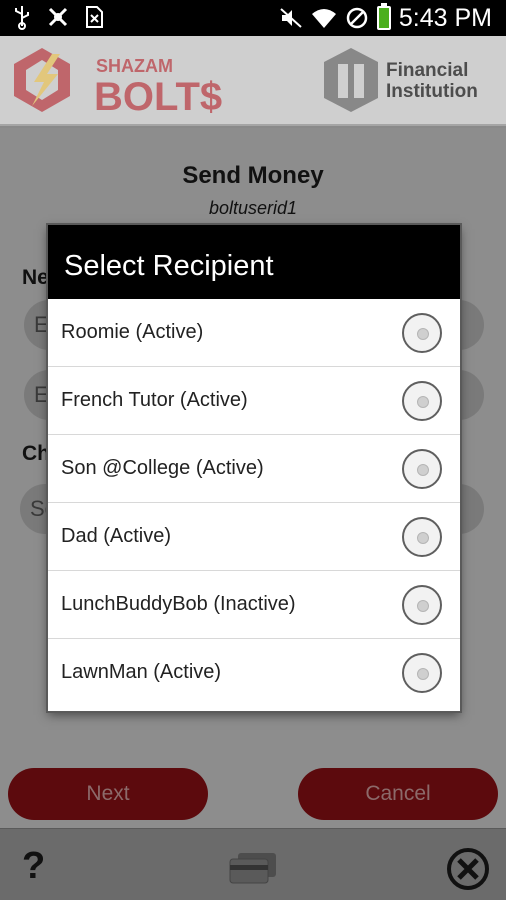  What do you see at coordinates (162, 468) in the screenshot?
I see `recipient-option-label: Son @College (Active)` at bounding box center [162, 468].